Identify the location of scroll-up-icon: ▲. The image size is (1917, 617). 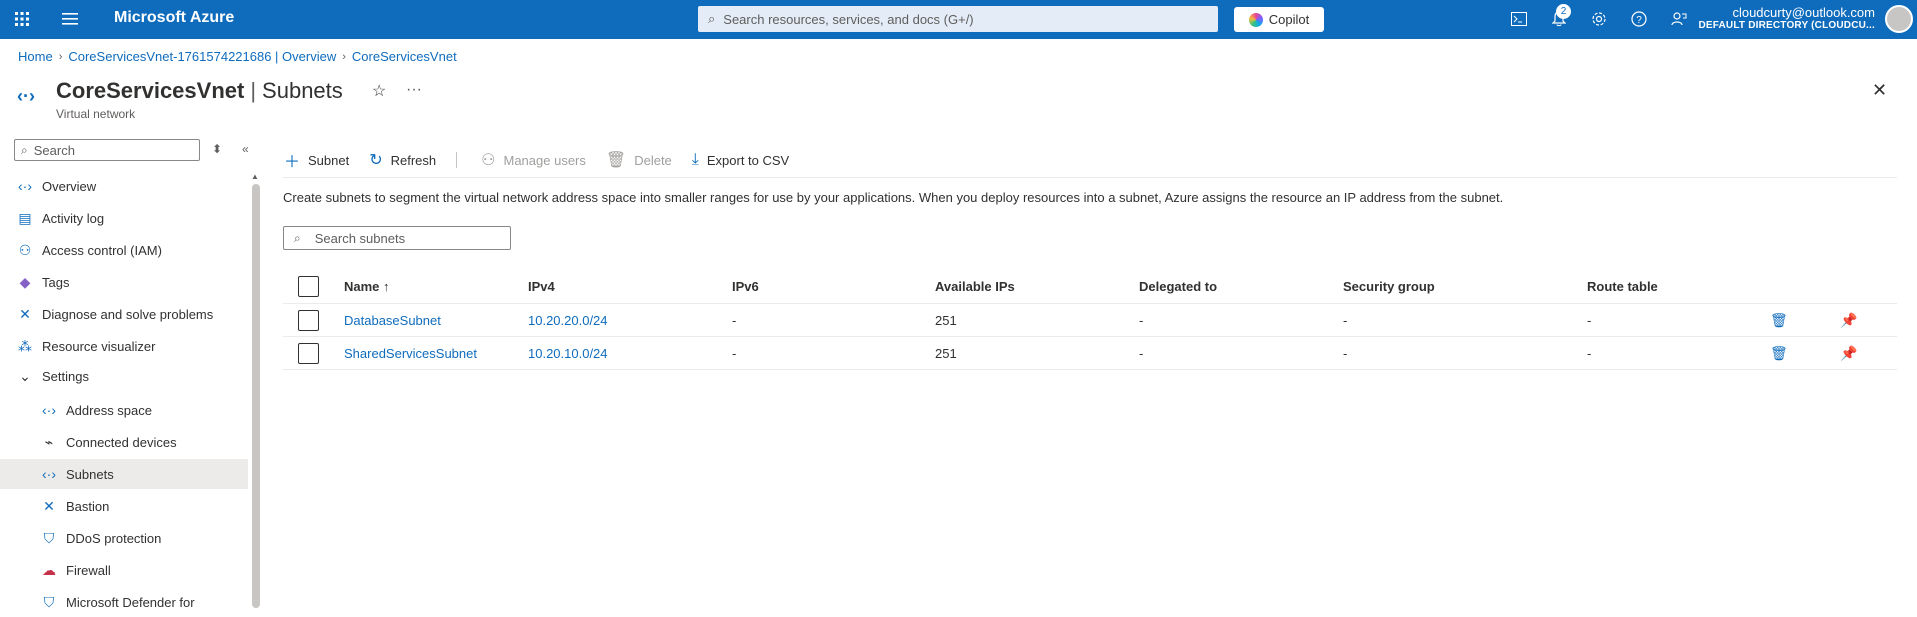
(255, 176).